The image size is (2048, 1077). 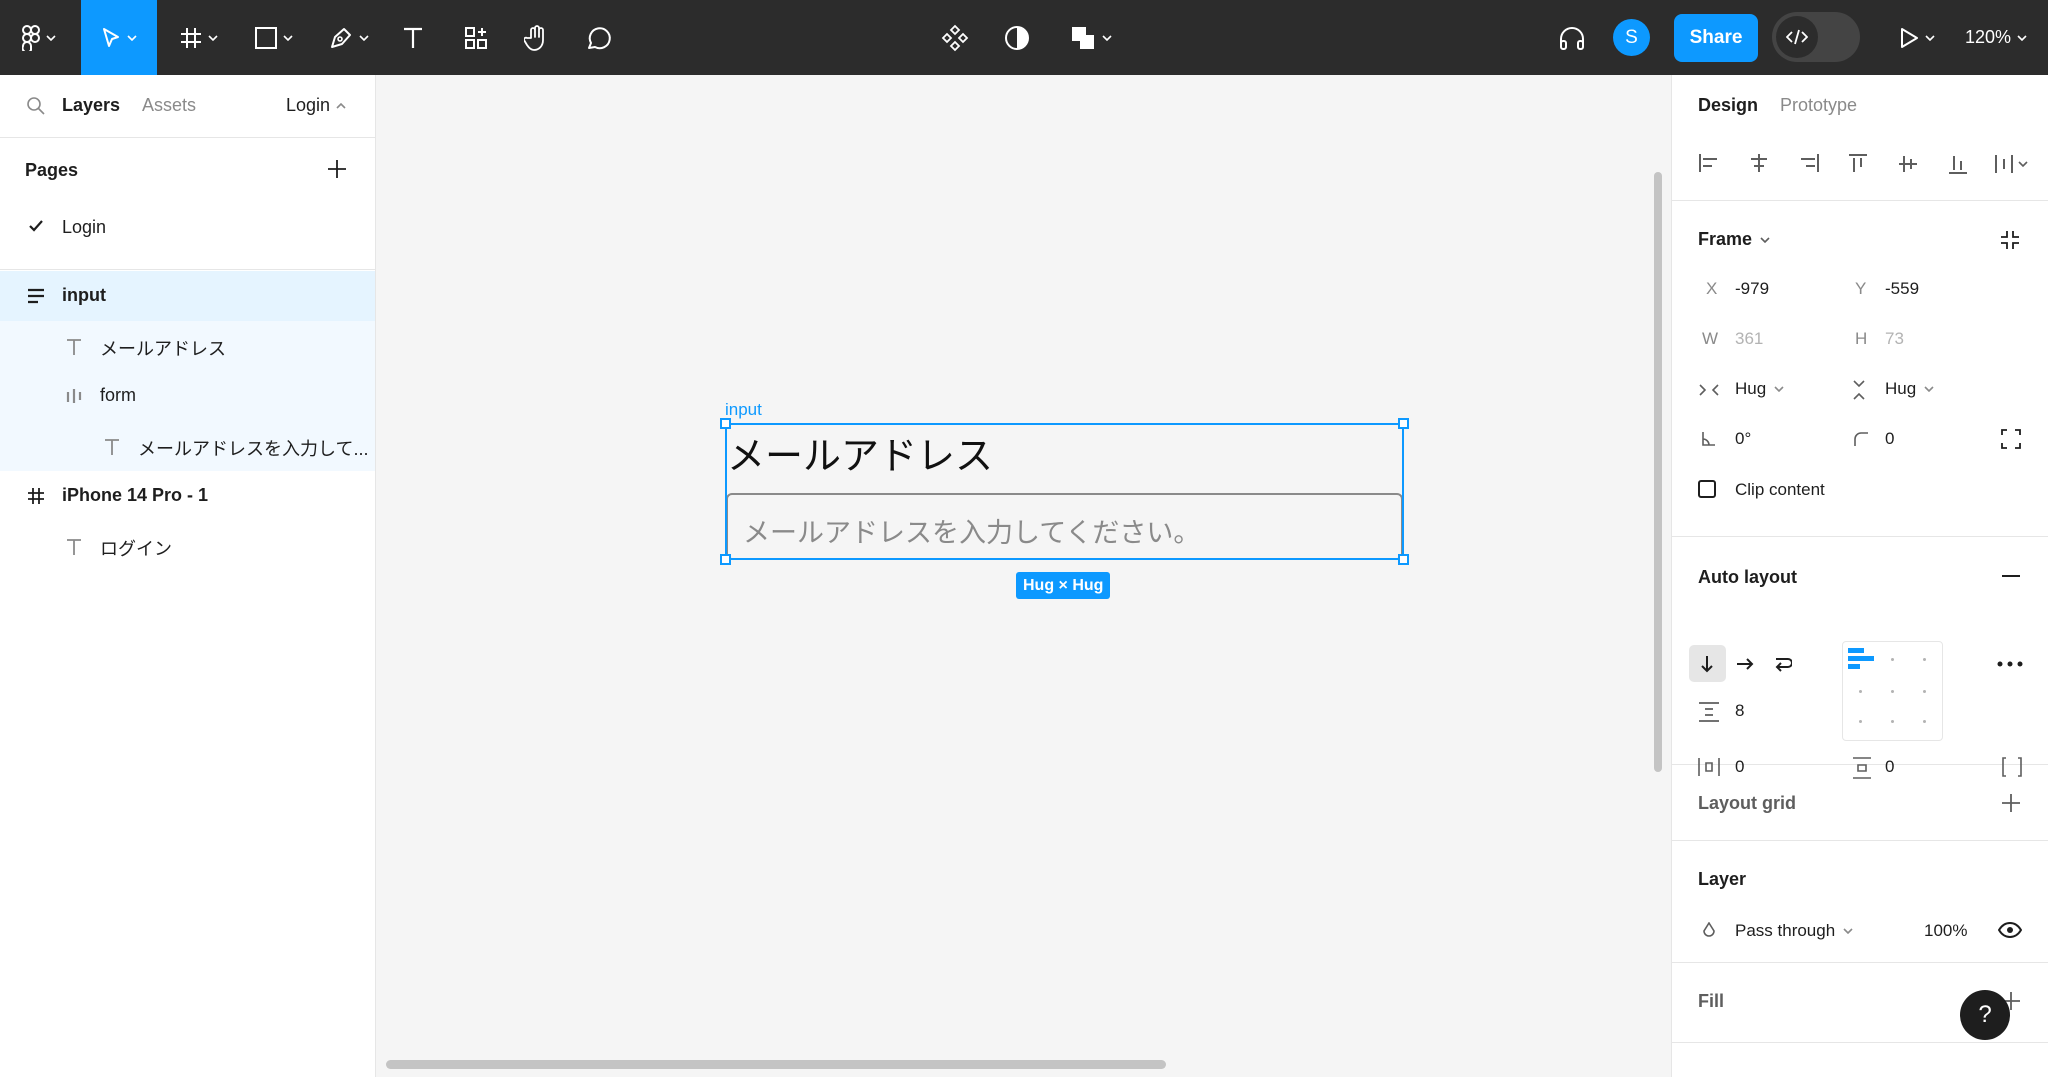 What do you see at coordinates (1860, 491) in the screenshot?
I see `clip-content-row: Clip content` at bounding box center [1860, 491].